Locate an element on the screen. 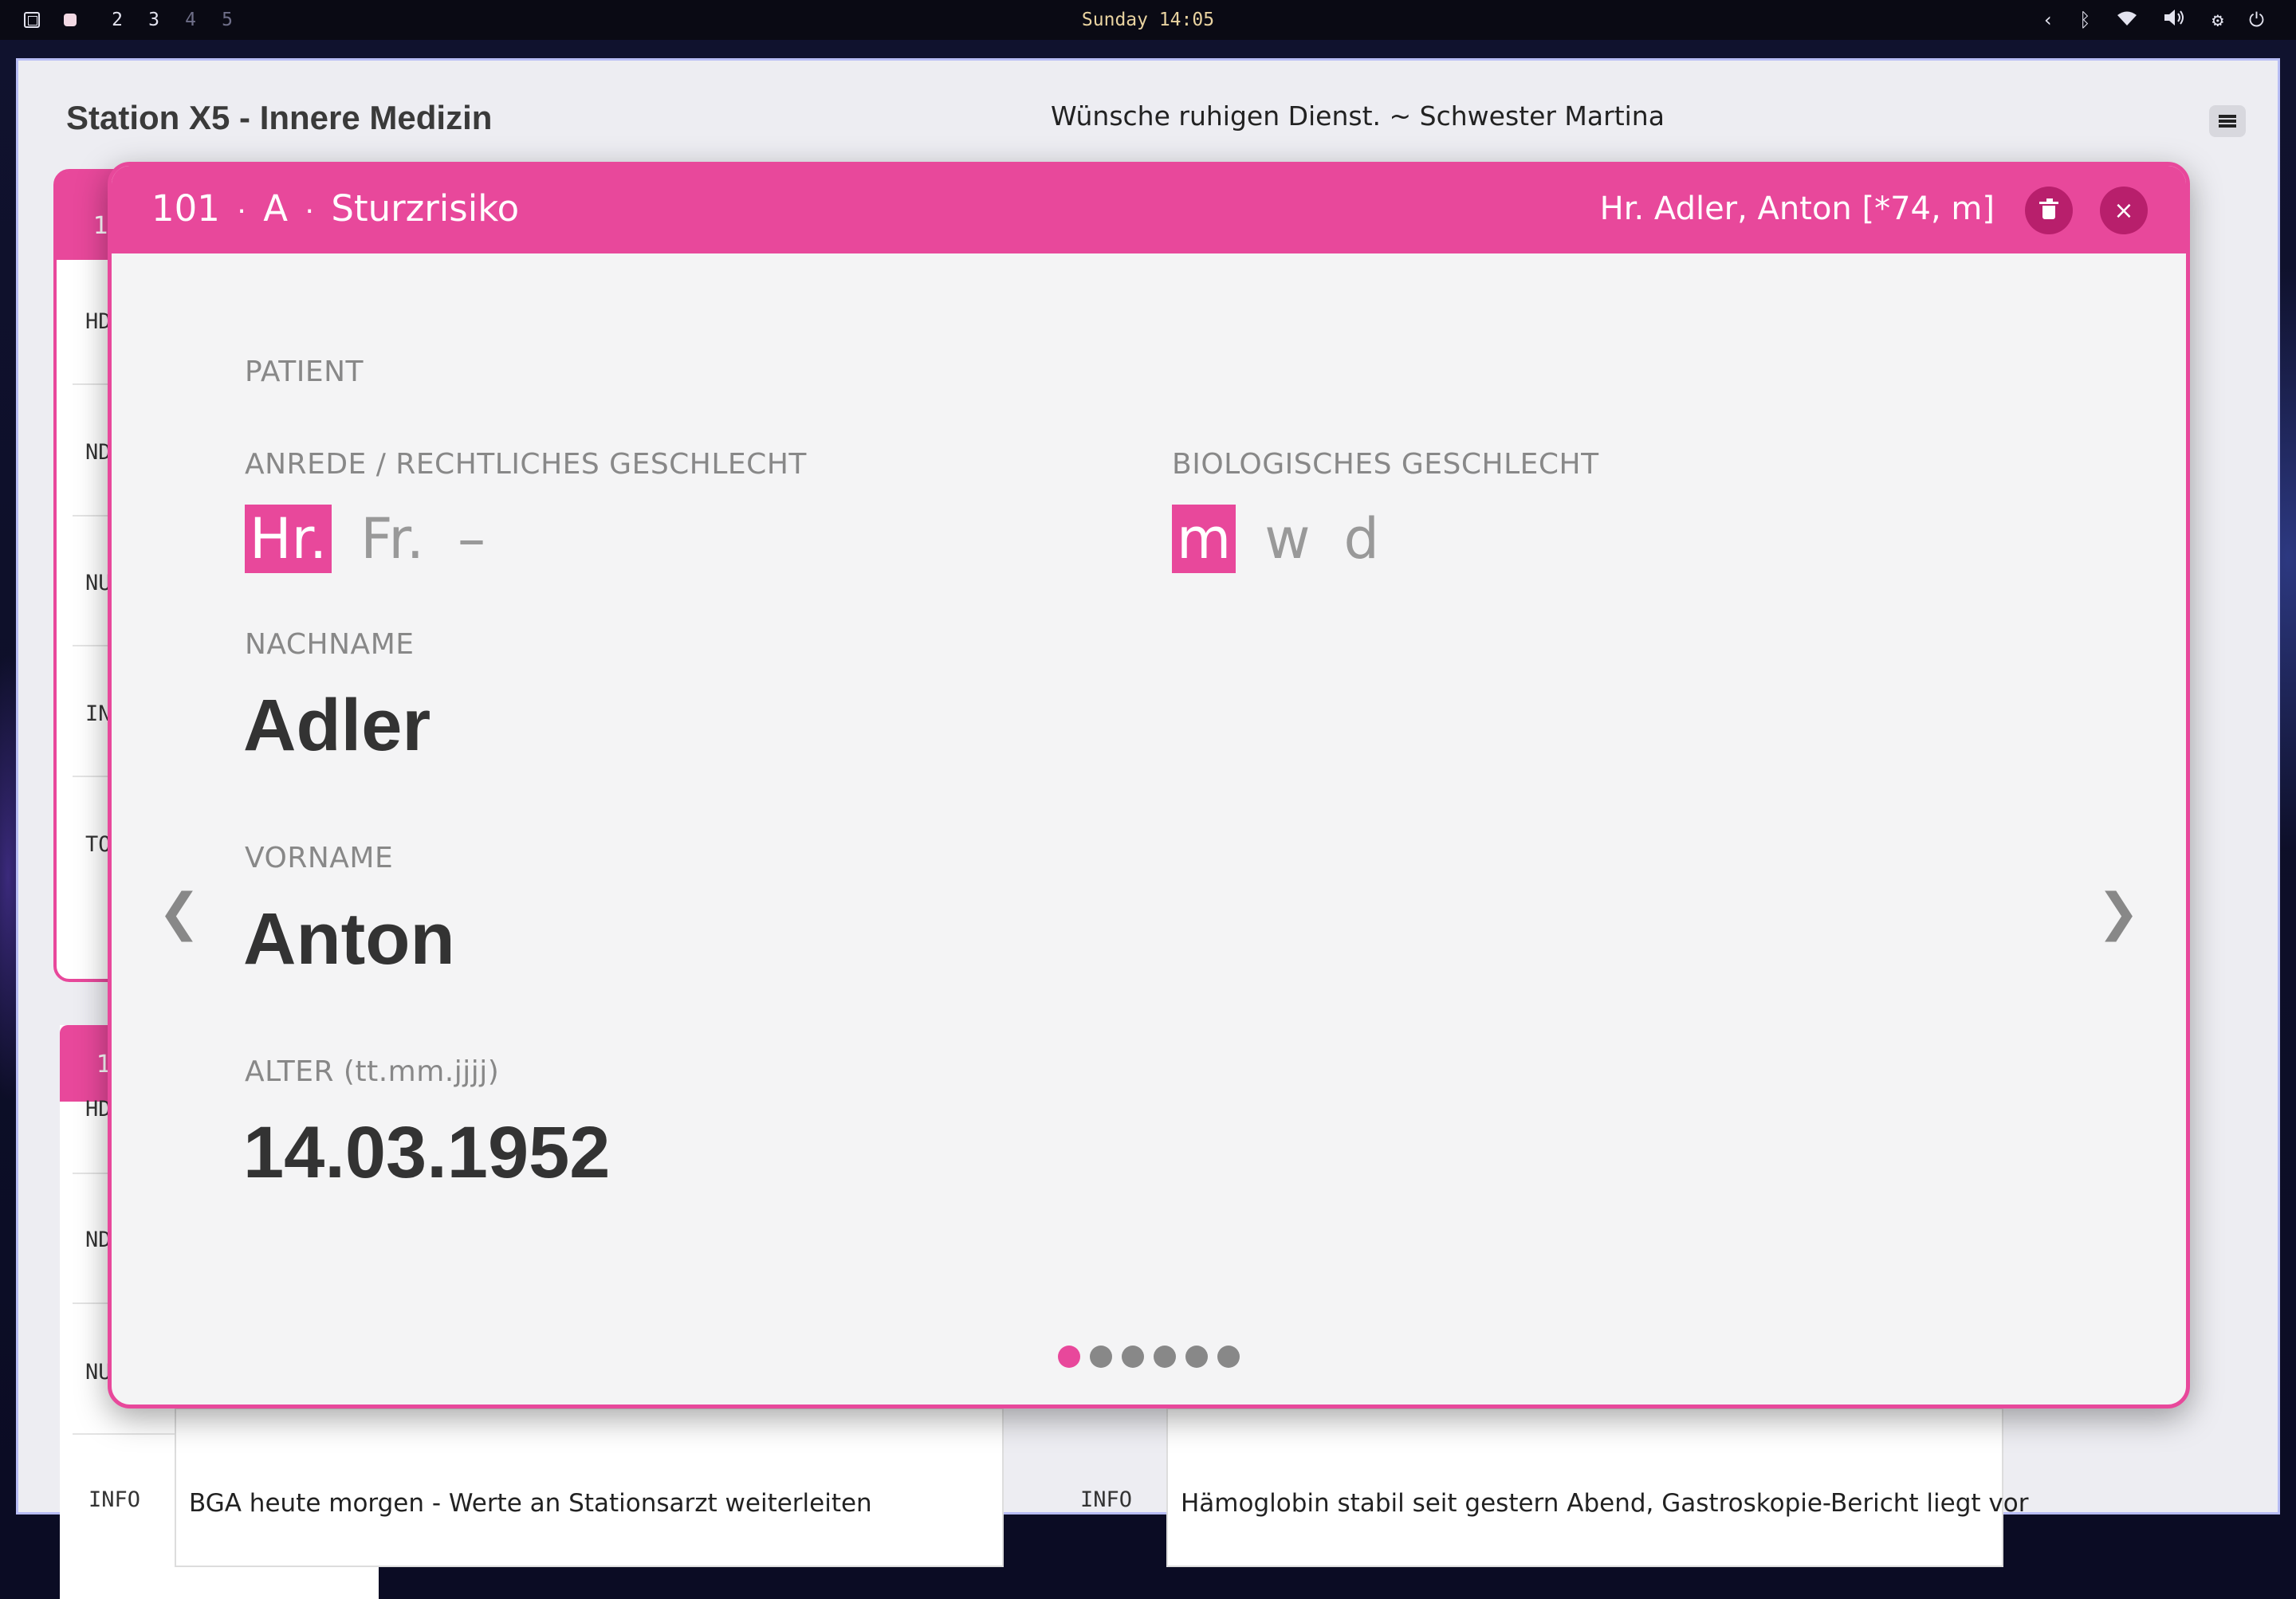  volume-icon is located at coordinates (2175, 20).